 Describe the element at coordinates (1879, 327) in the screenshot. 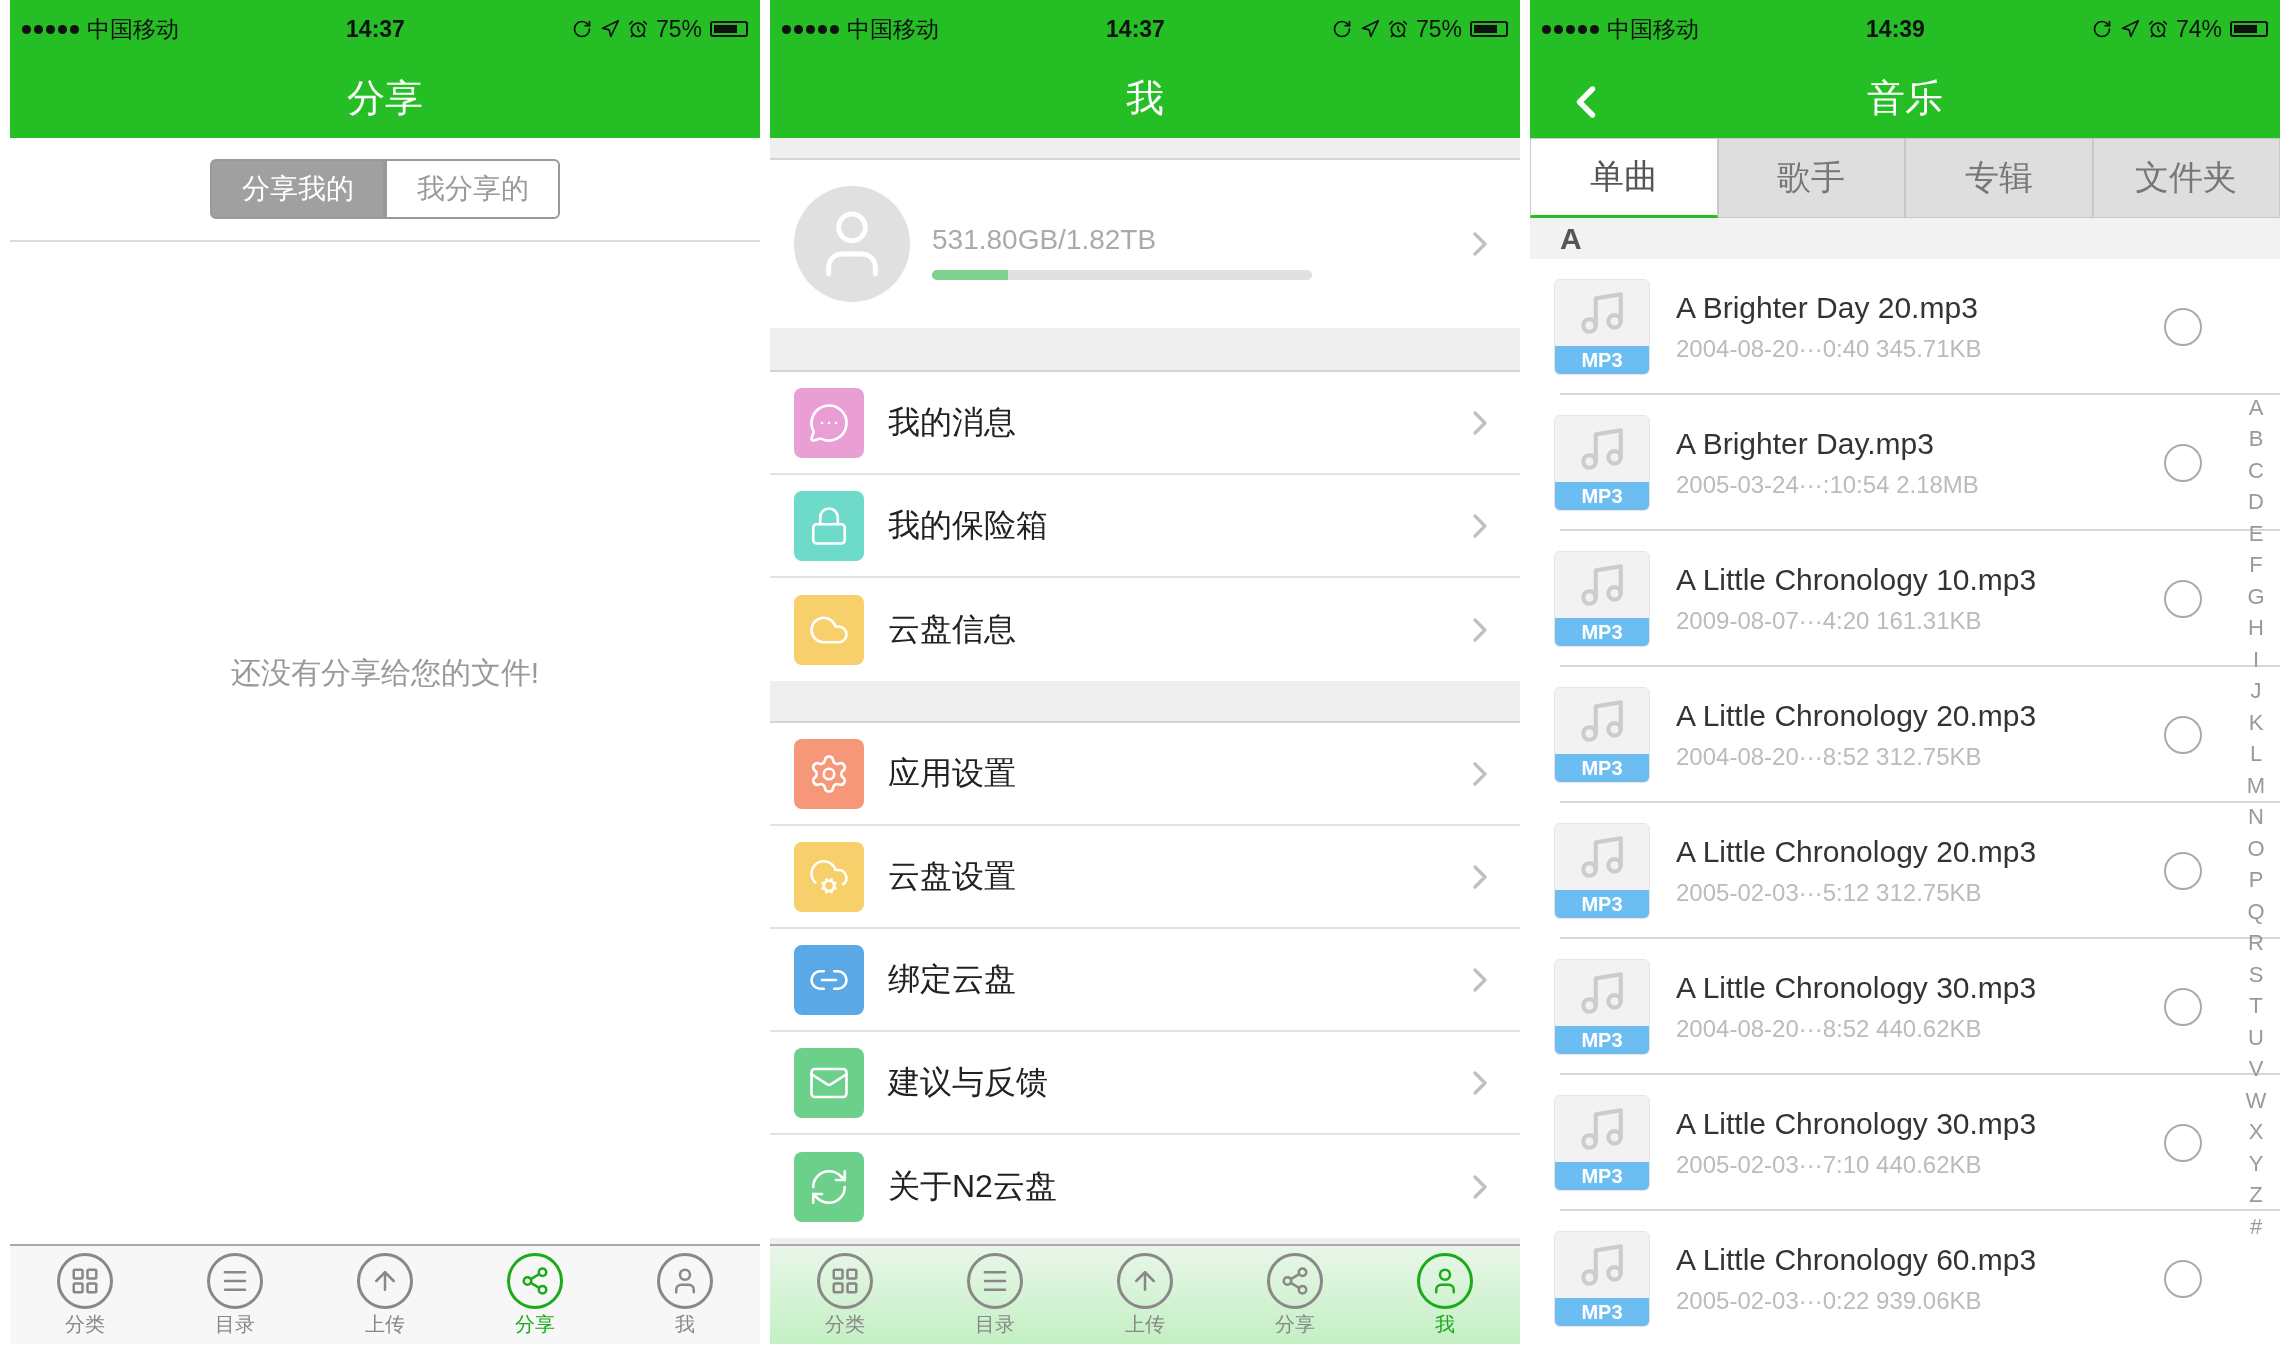

I see `song-row: MP3 A Brighter Day 20.mp3 2004-08-20···0:40 345.71KB` at that location.